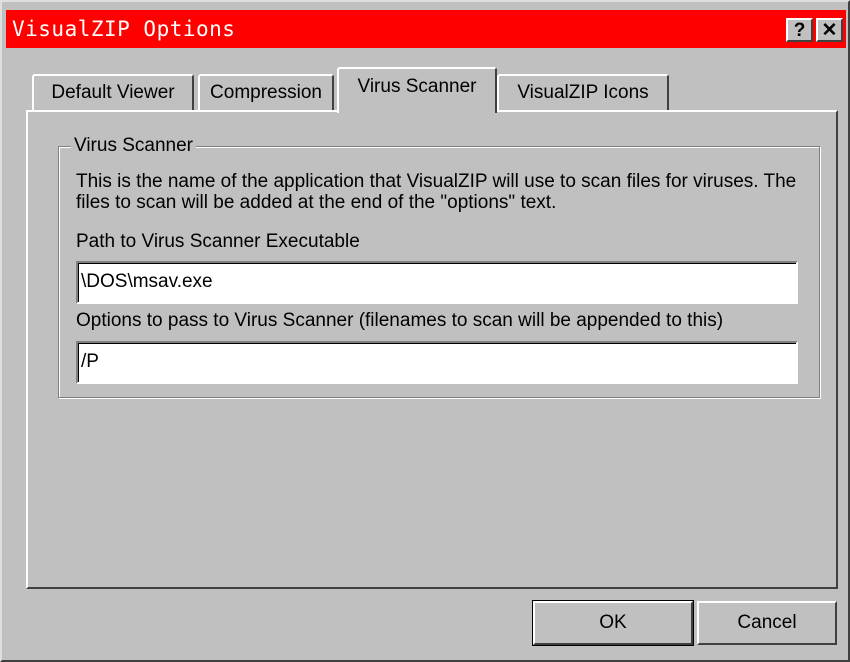 Image resolution: width=850 pixels, height=662 pixels. I want to click on scanner-options-input: /P, so click(437, 362).